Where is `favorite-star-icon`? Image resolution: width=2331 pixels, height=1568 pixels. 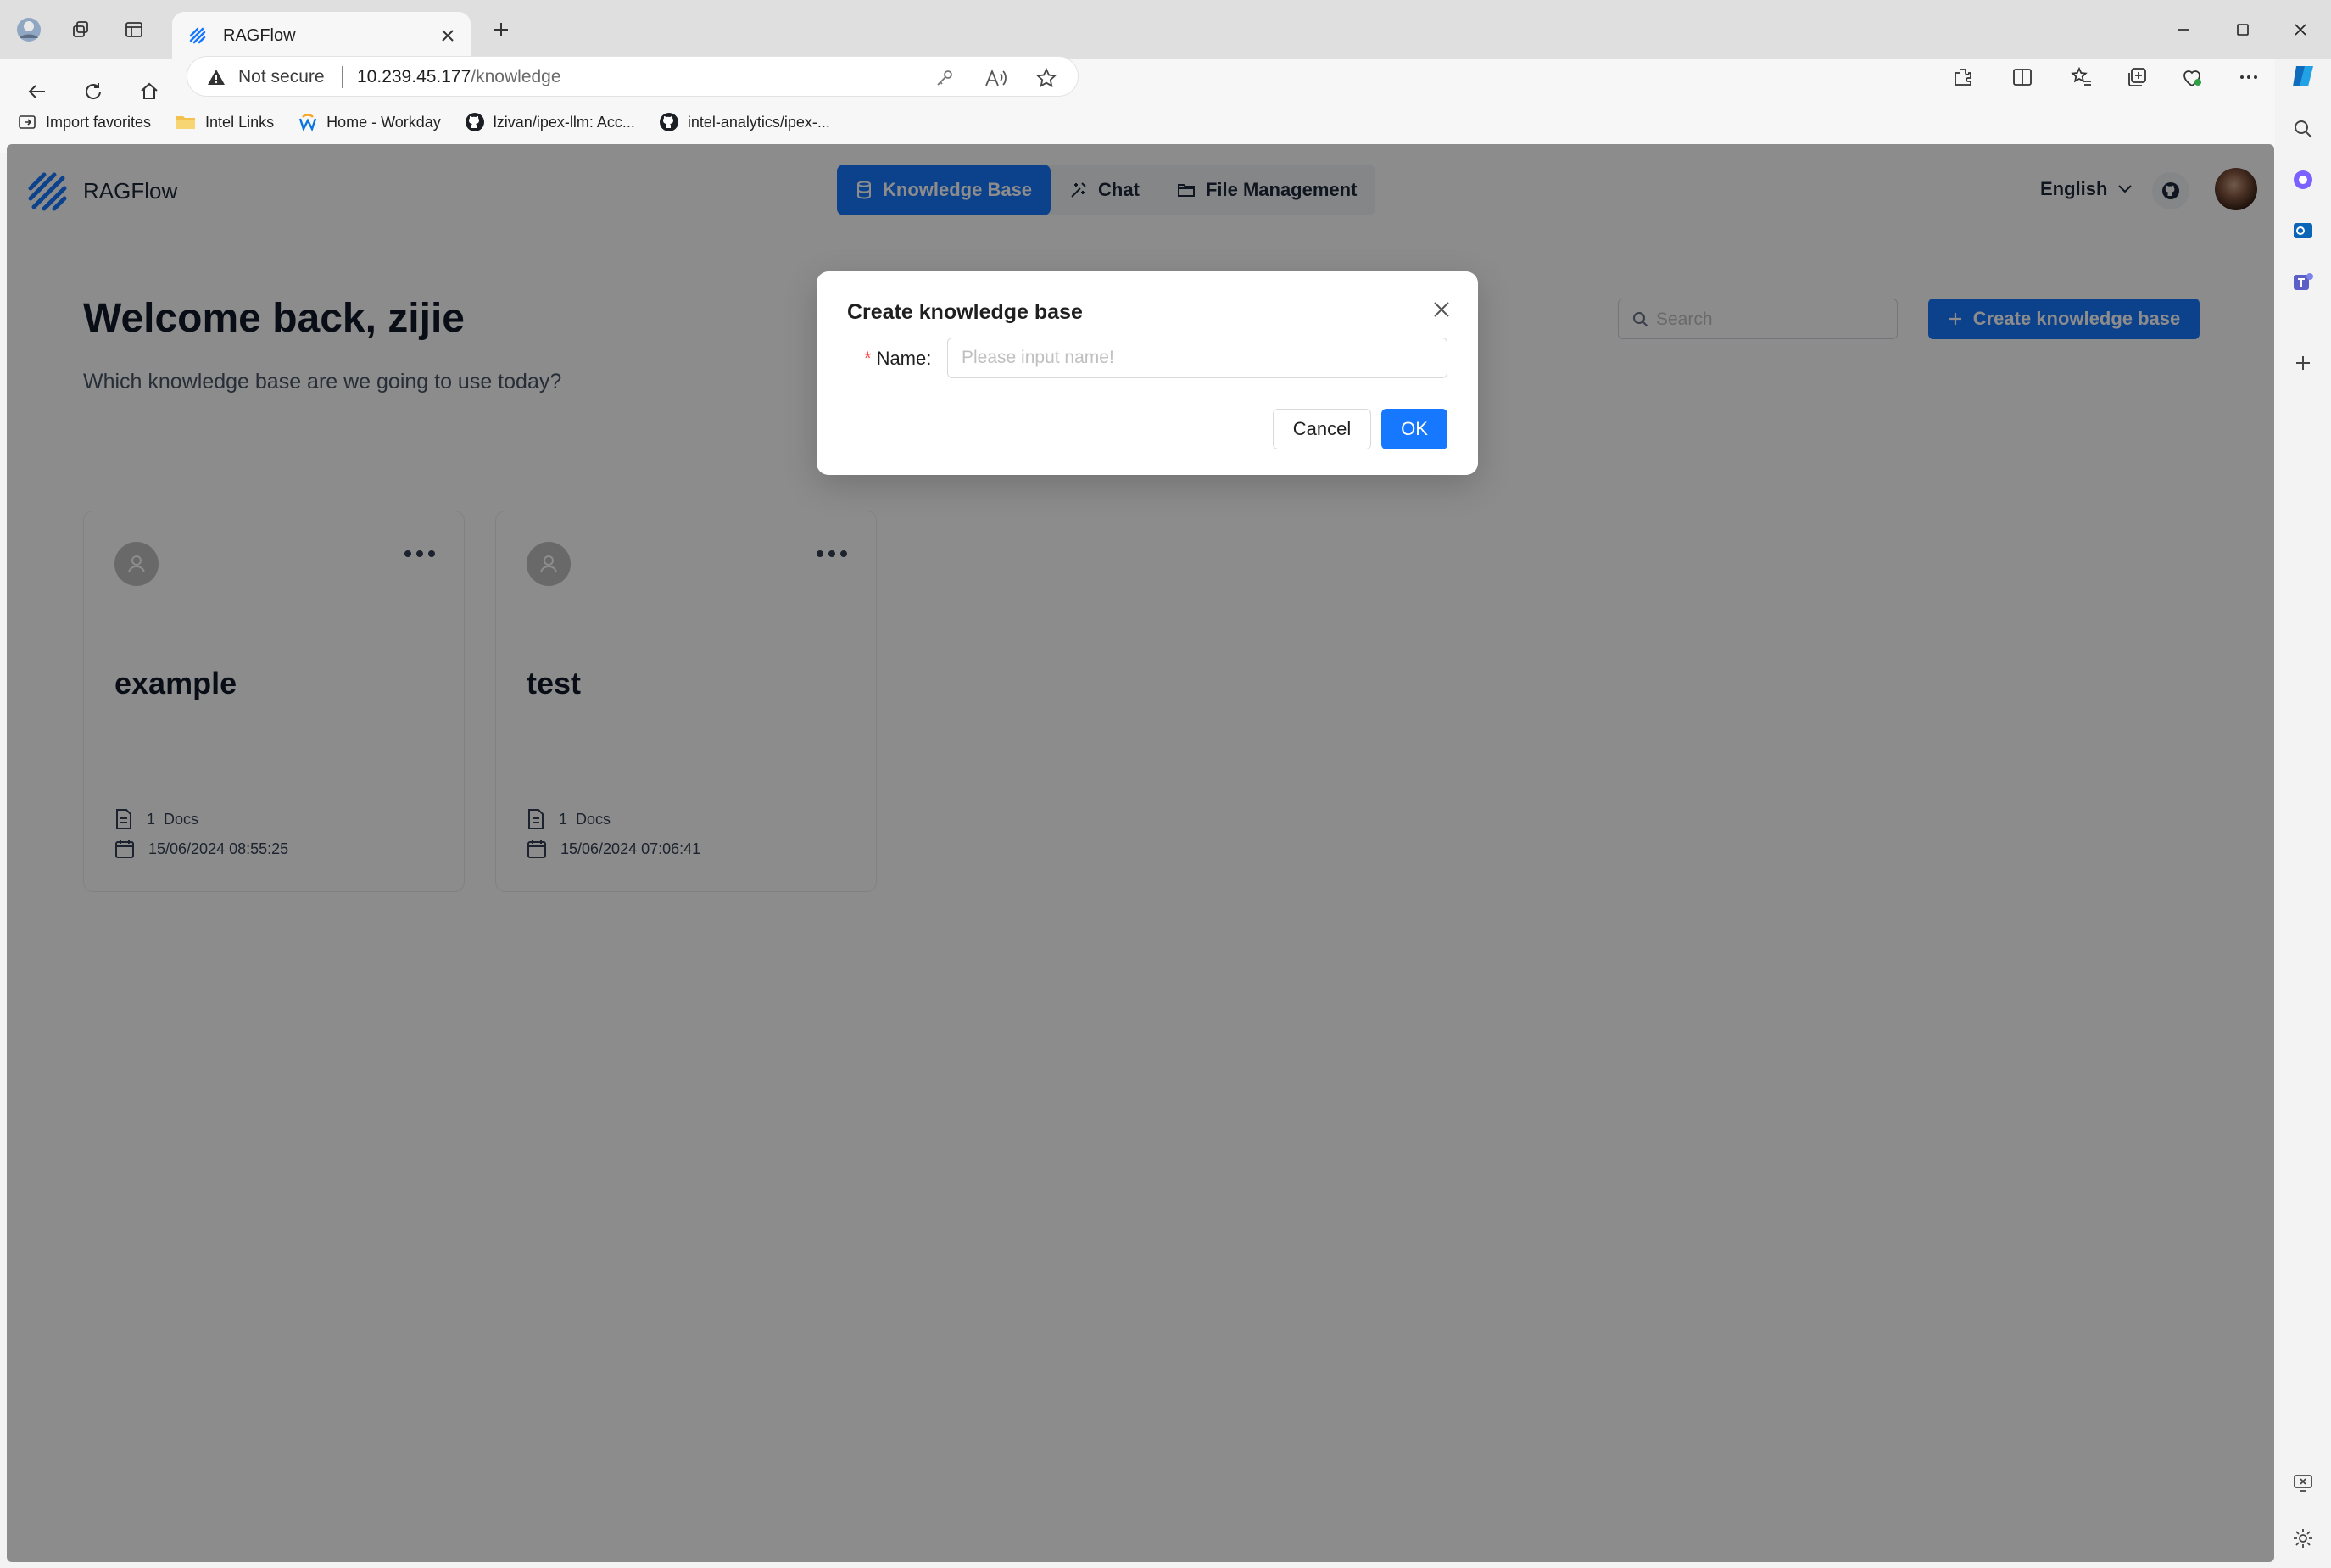 favorite-star-icon is located at coordinates (1046, 78).